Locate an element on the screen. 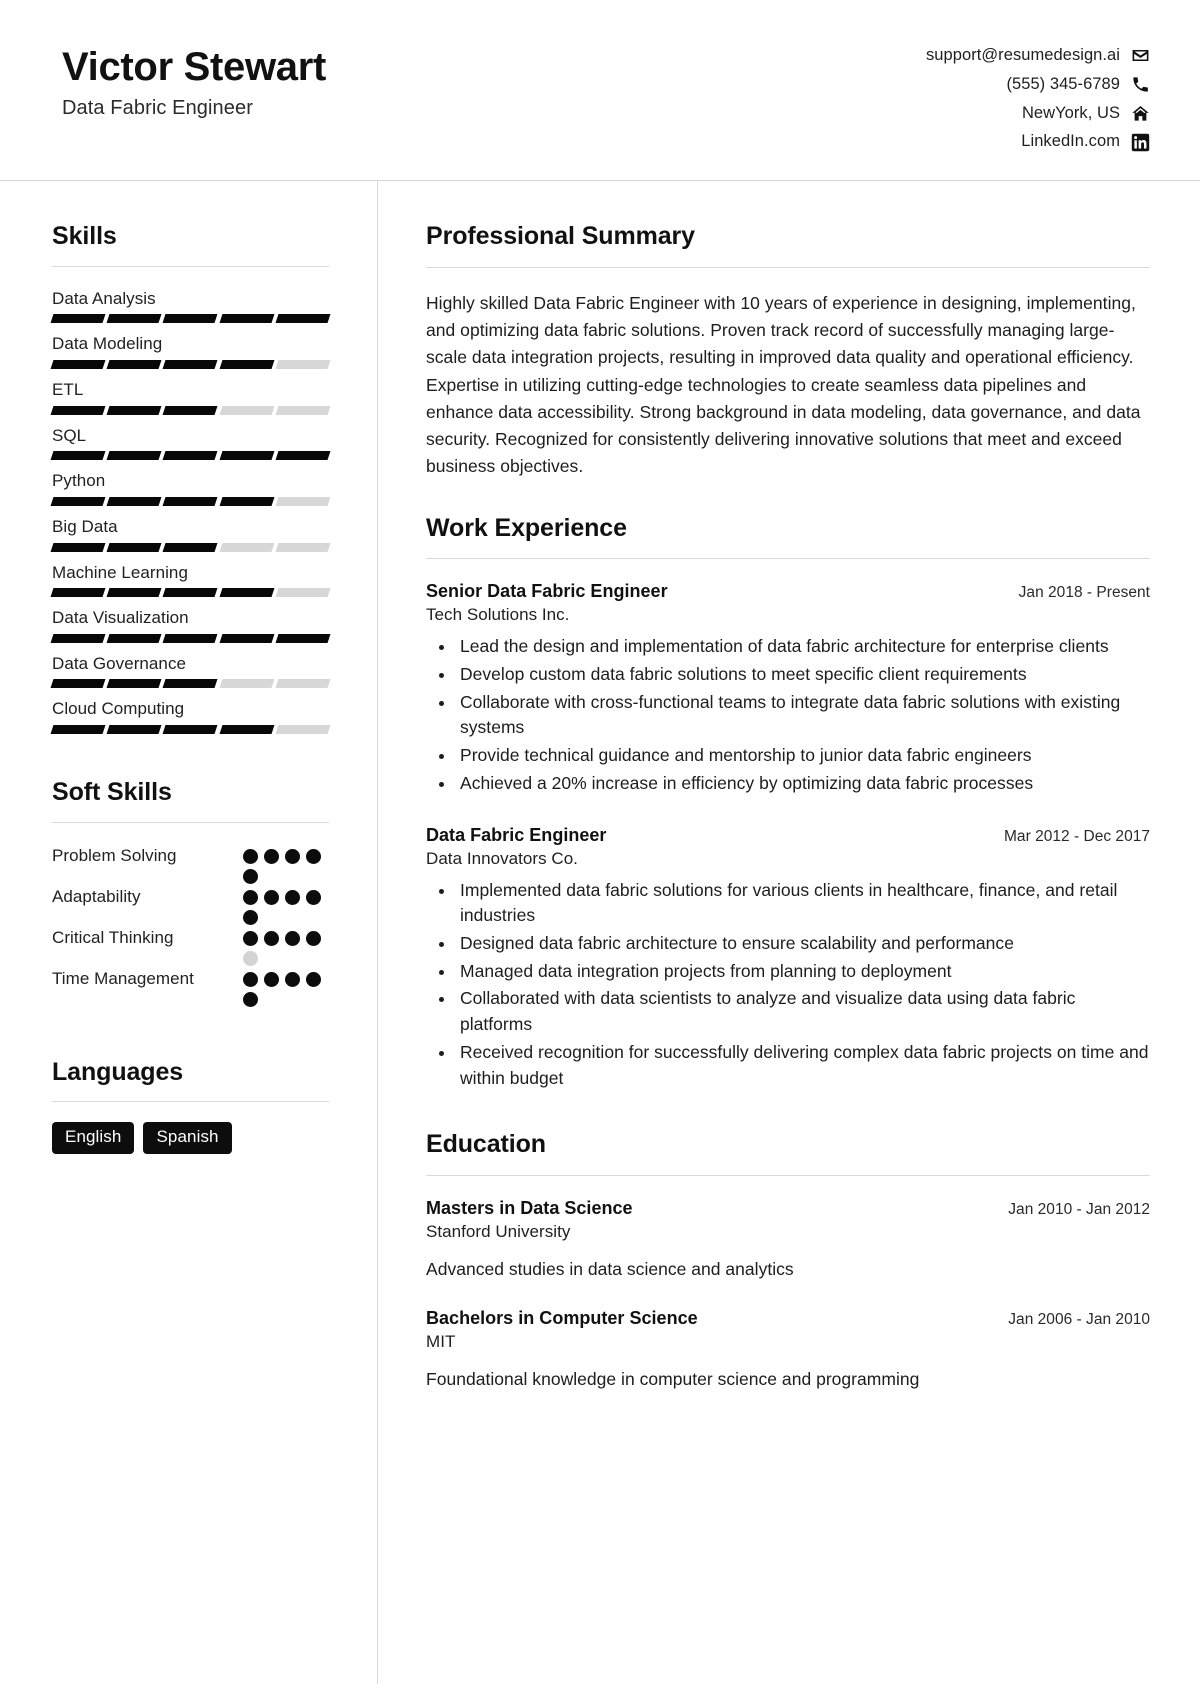 This screenshot has height=1684, width=1200. languages-section-title: Languages is located at coordinates (118, 1071).